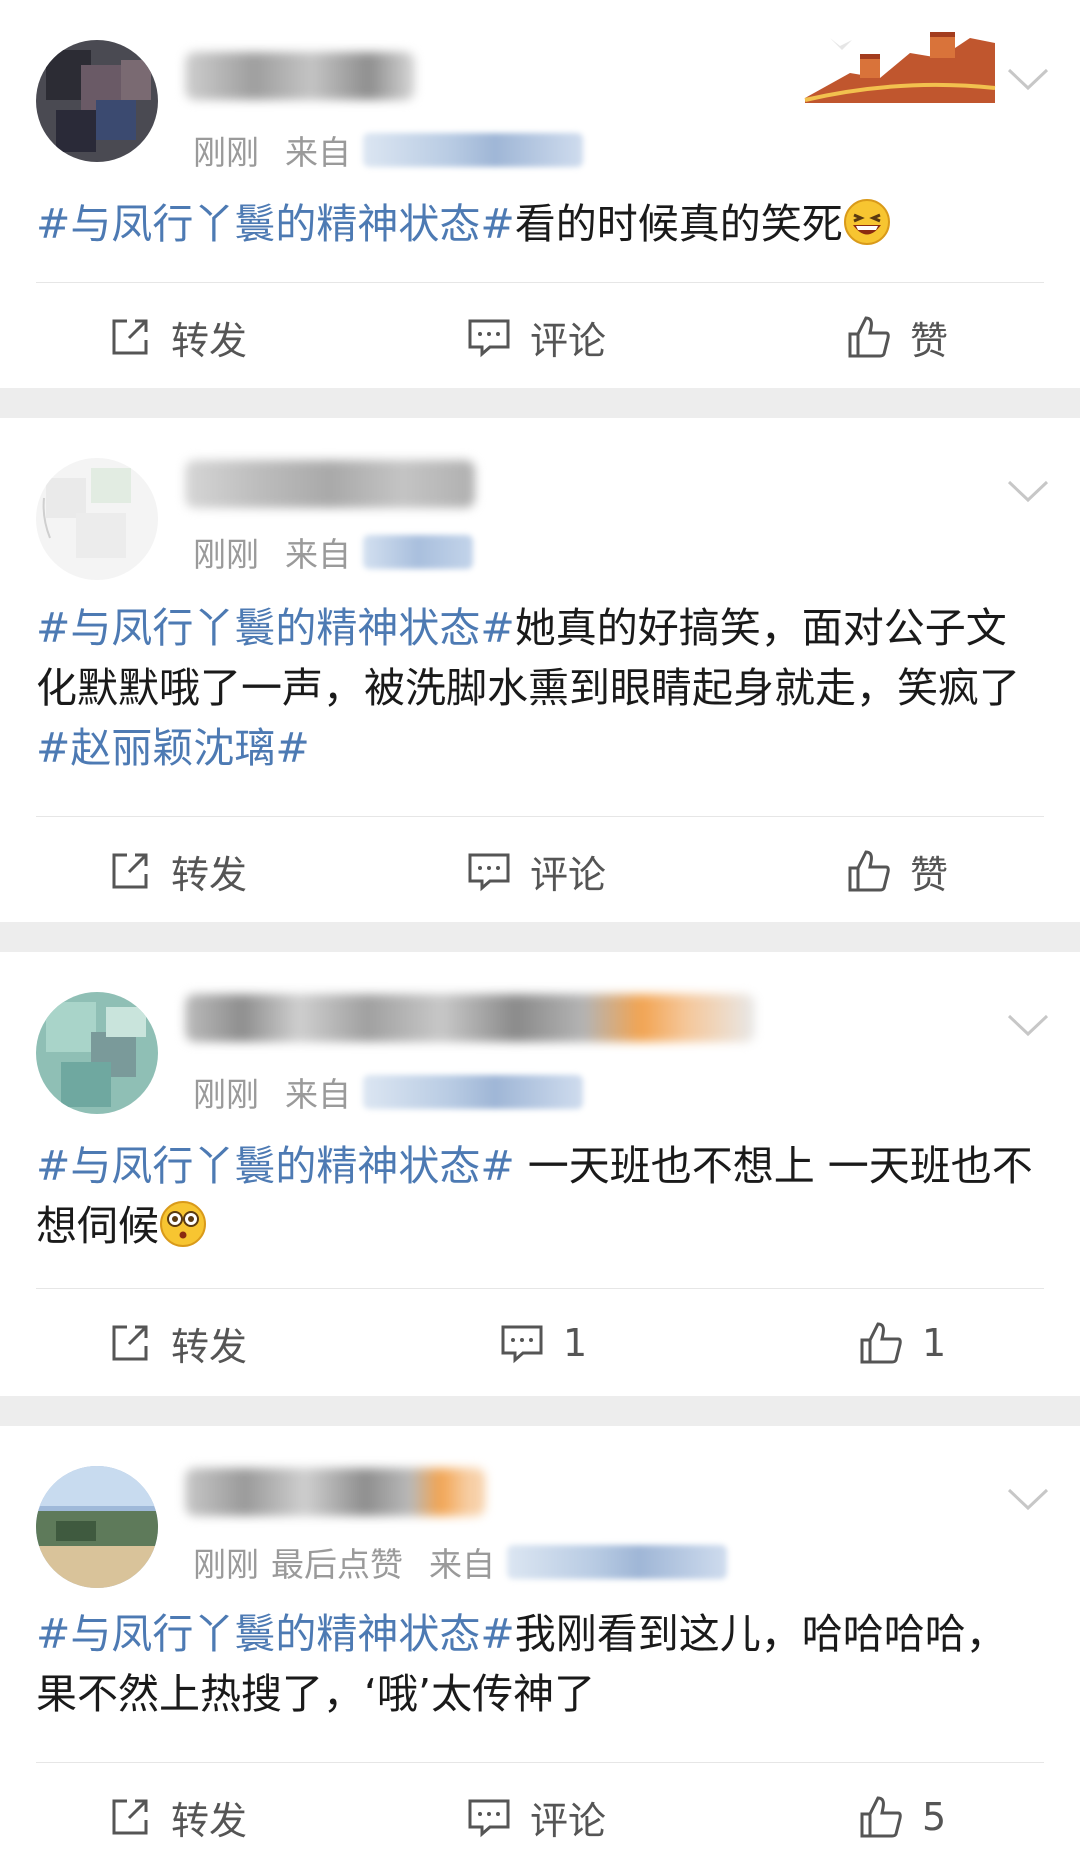 The width and height of the screenshot is (1080, 1862). I want to click on like-count: 5, so click(934, 1817).